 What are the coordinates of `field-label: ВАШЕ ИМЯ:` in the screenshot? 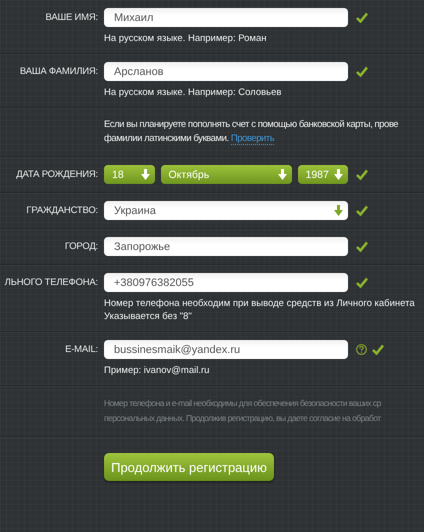 It's located at (71, 17).